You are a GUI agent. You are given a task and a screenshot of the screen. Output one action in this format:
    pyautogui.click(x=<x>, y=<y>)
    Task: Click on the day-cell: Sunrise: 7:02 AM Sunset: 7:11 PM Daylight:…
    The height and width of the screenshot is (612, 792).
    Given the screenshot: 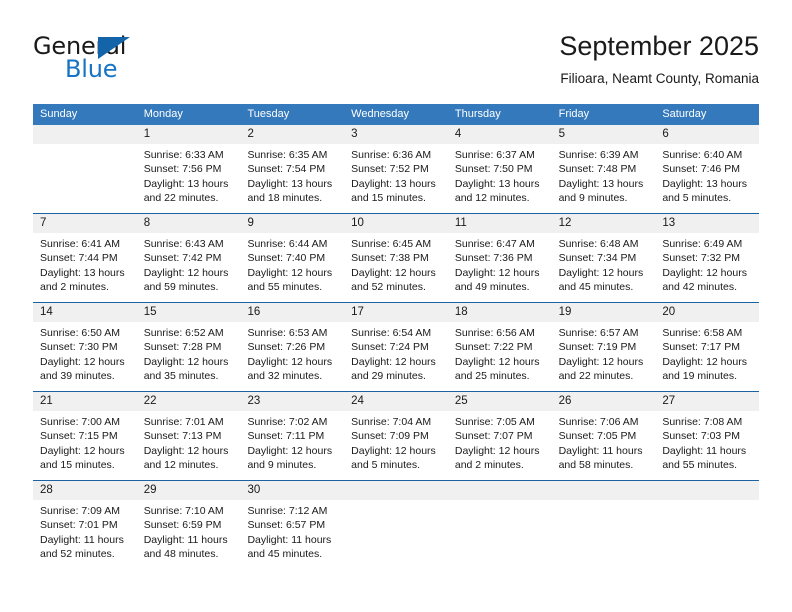 What is the action you would take?
    pyautogui.click(x=292, y=445)
    